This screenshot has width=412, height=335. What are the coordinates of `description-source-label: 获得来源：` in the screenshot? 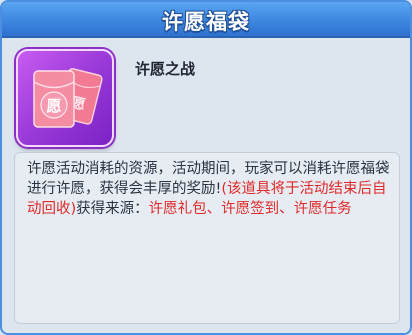 It's located at (112, 209).